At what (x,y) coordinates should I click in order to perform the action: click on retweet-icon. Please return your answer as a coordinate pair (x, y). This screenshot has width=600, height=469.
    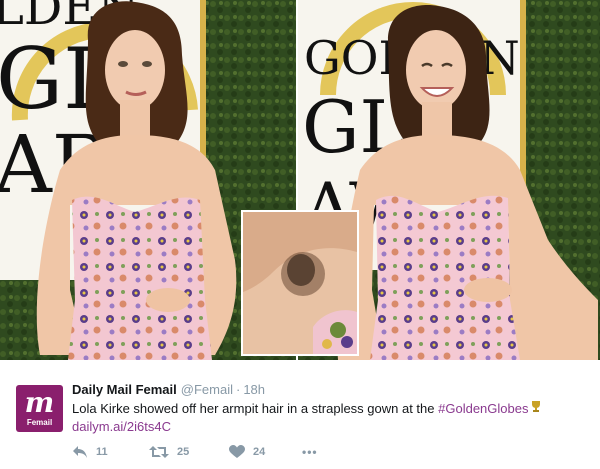
    Looking at the image, I should click on (159, 452).